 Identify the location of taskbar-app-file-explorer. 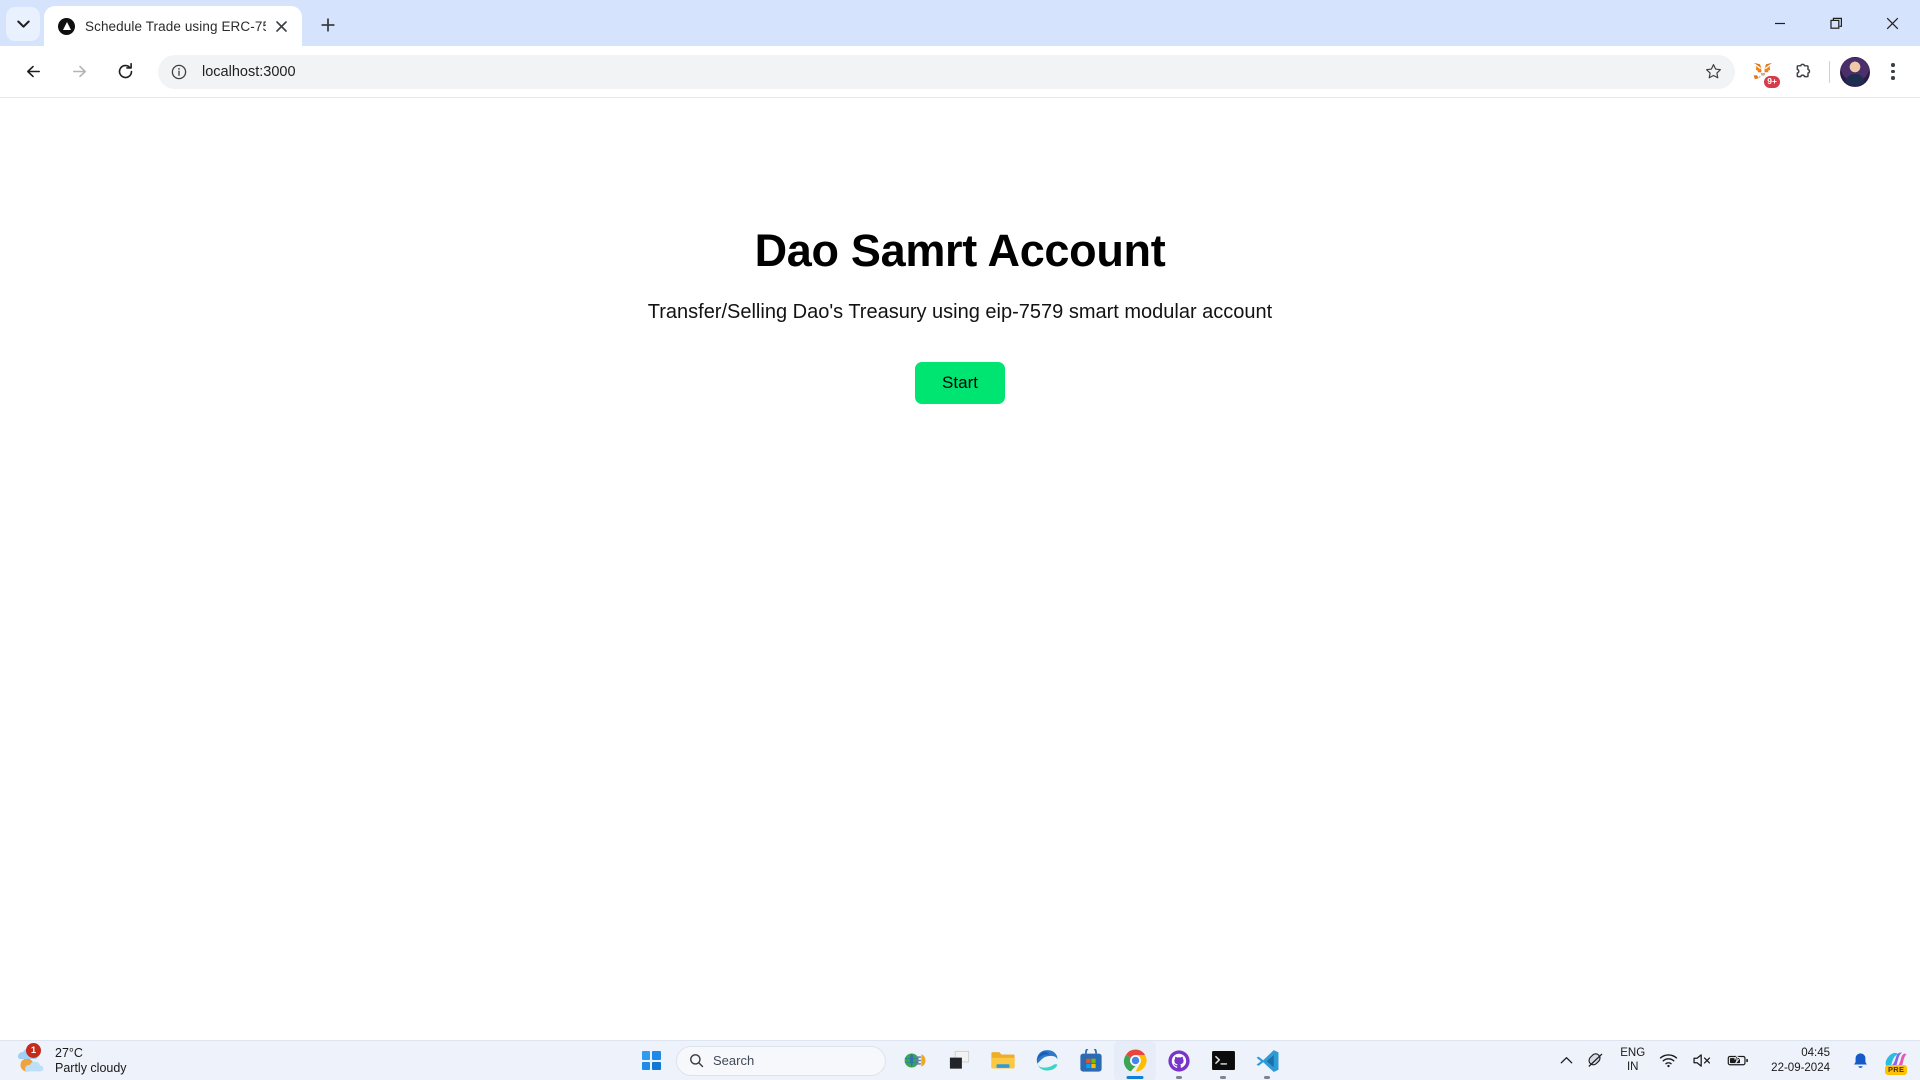
(1003, 1060).